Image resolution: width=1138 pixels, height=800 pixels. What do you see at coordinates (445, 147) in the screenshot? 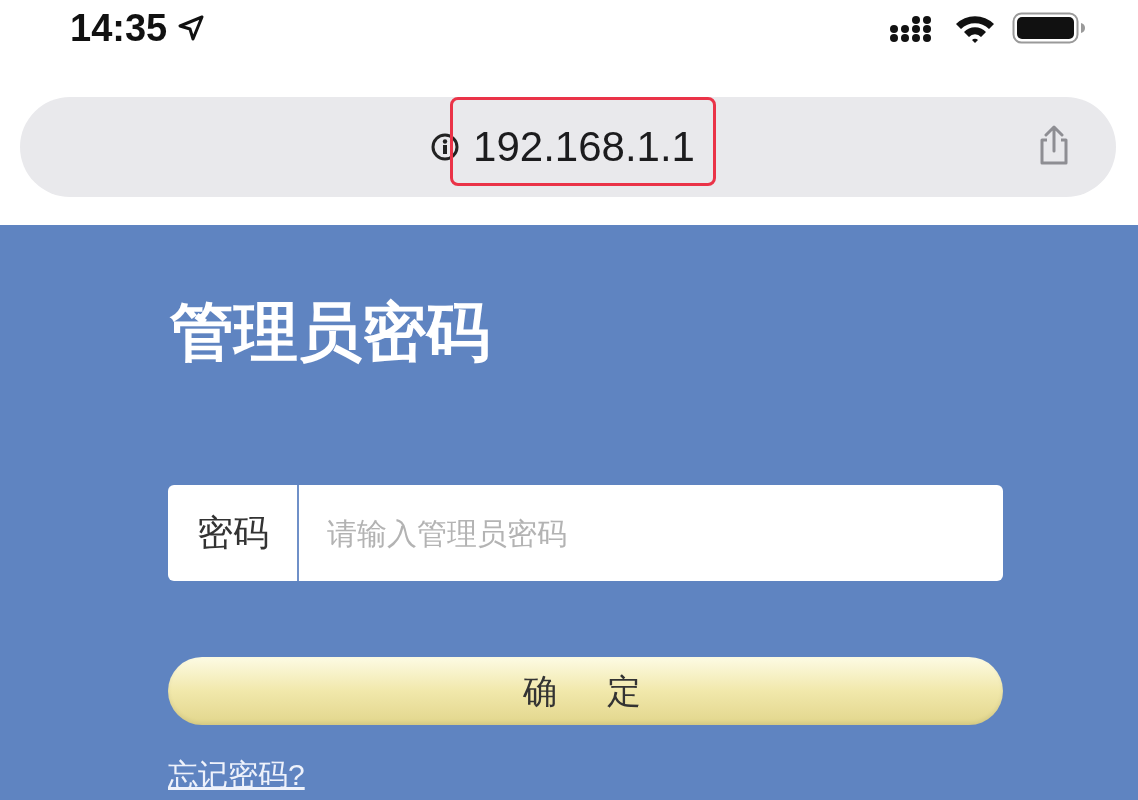
I see `info-icon` at bounding box center [445, 147].